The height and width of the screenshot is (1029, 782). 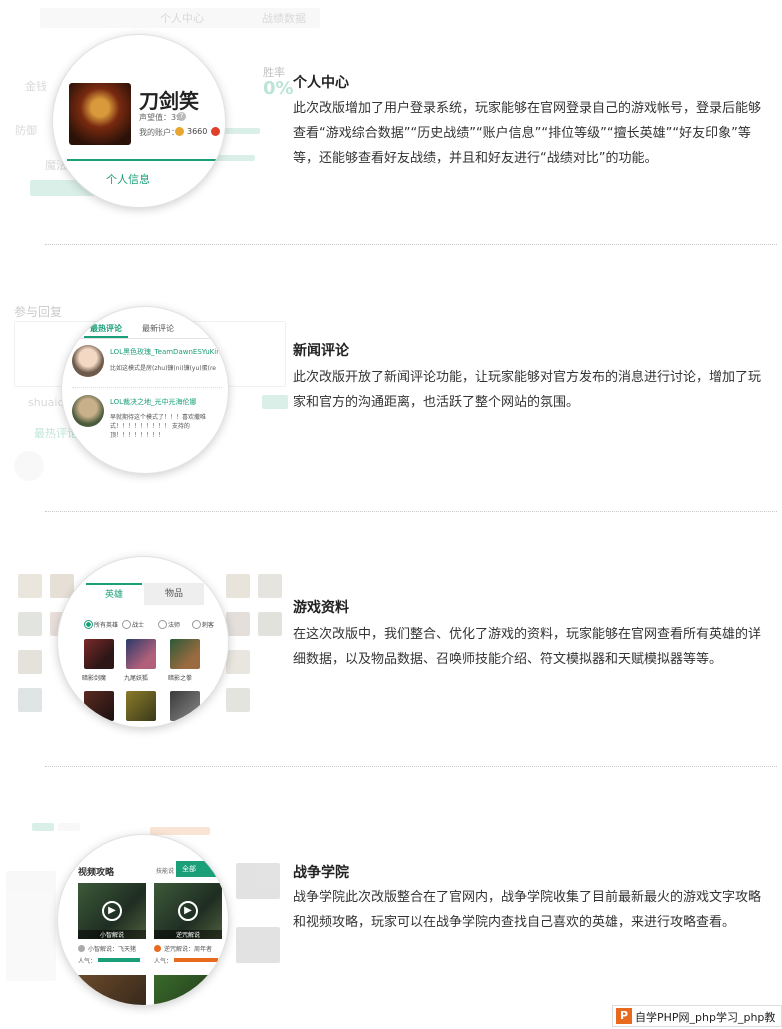 What do you see at coordinates (179, 131) in the screenshot?
I see `coin-icon` at bounding box center [179, 131].